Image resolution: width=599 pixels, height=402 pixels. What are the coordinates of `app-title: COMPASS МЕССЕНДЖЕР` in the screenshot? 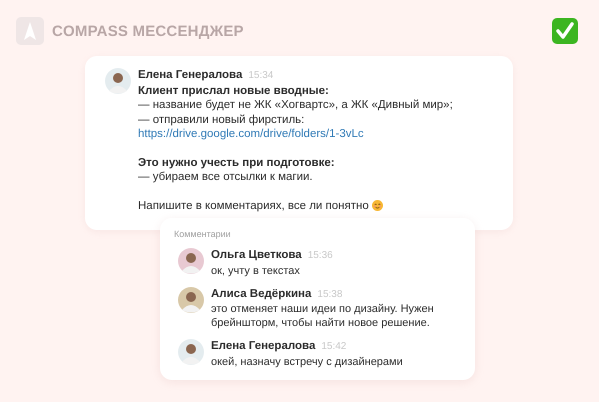 It's located at (148, 31).